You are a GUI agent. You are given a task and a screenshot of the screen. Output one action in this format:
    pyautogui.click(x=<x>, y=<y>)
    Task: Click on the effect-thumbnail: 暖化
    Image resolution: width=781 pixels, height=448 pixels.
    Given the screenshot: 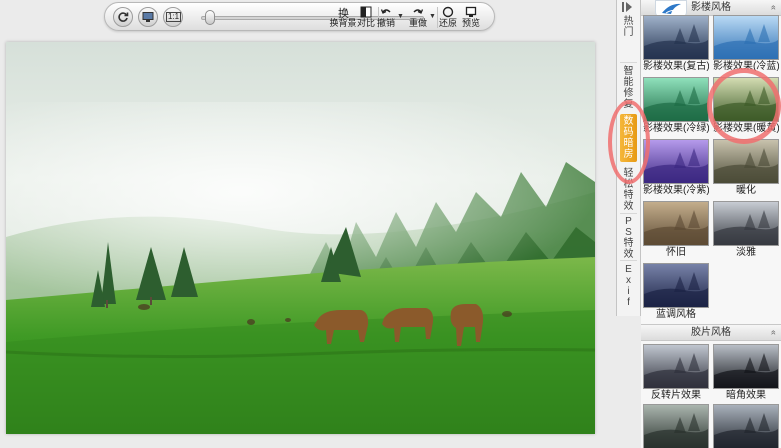 What is the action you would take?
    pyautogui.click(x=746, y=168)
    